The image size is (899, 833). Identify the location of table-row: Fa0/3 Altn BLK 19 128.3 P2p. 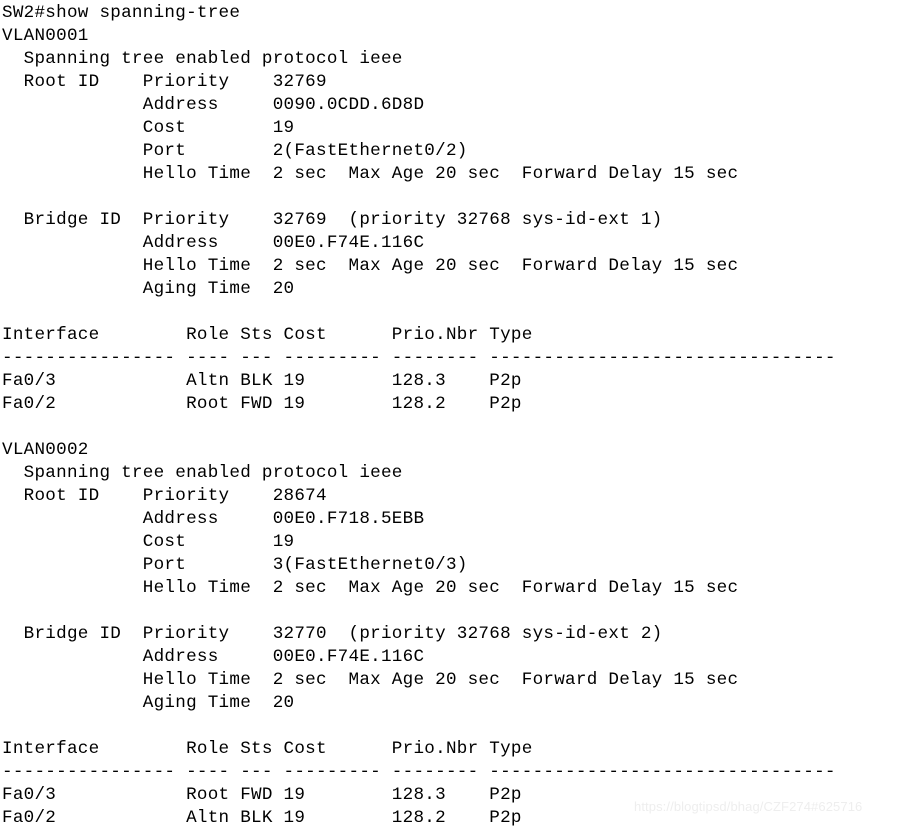
(262, 381).